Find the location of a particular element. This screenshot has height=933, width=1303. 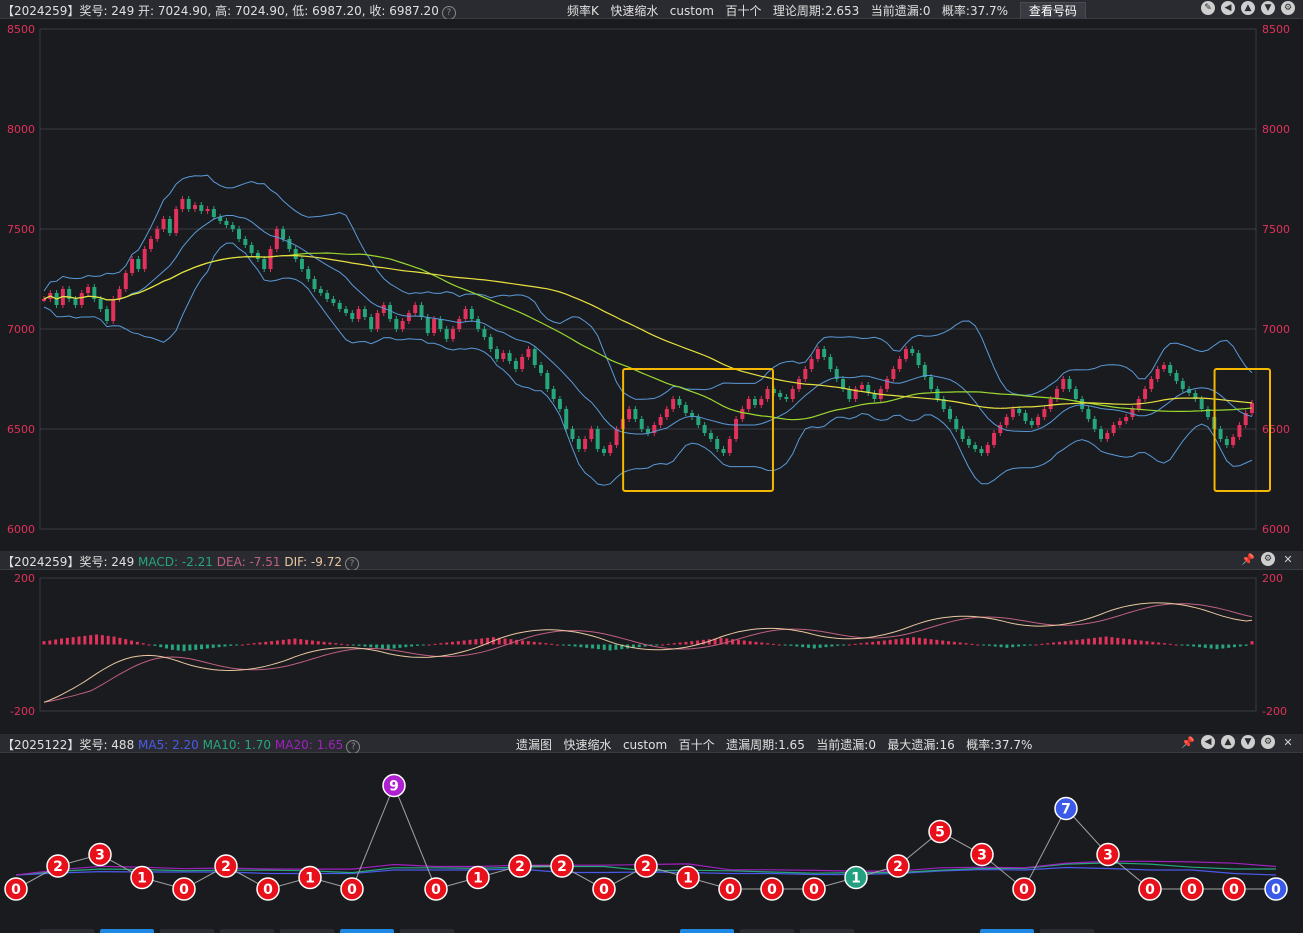

omit-point-label: 9 is located at coordinates (394, 787).